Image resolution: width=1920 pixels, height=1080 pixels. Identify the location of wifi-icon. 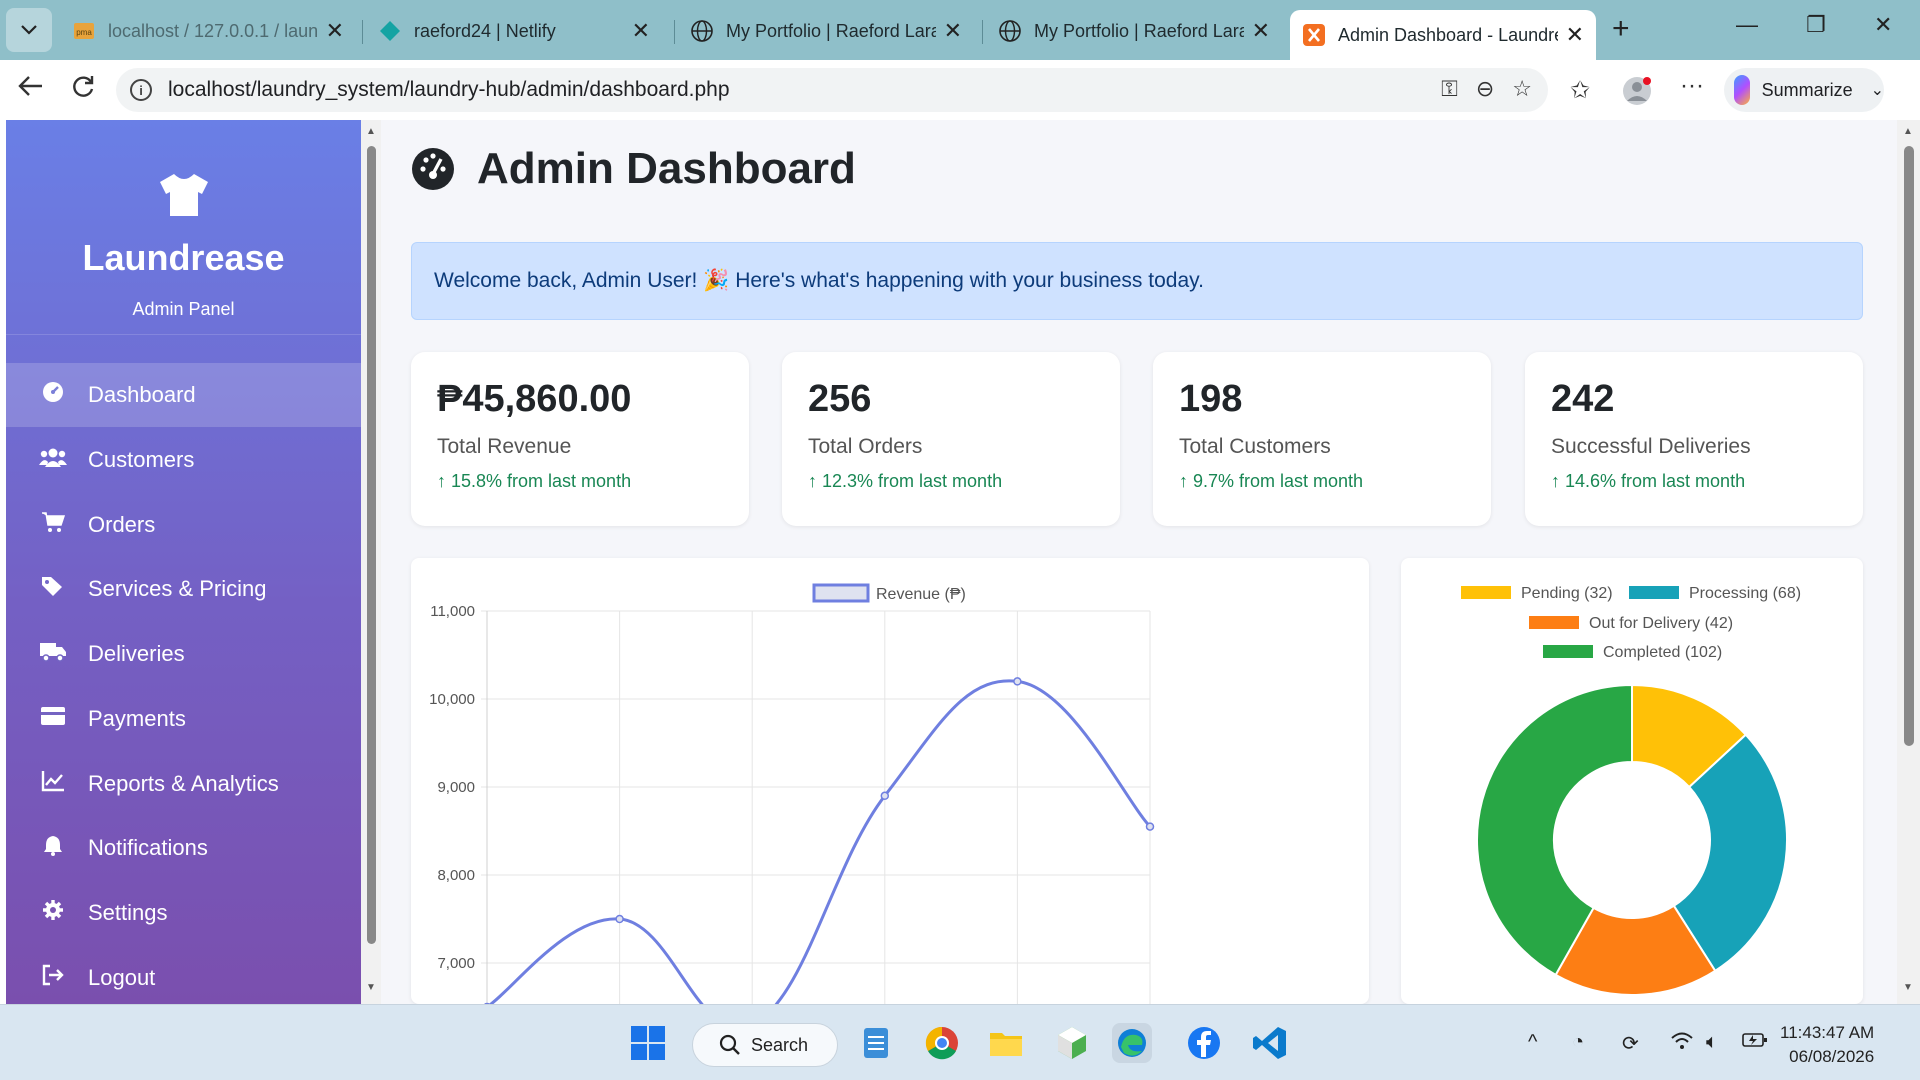
(1682, 1044).